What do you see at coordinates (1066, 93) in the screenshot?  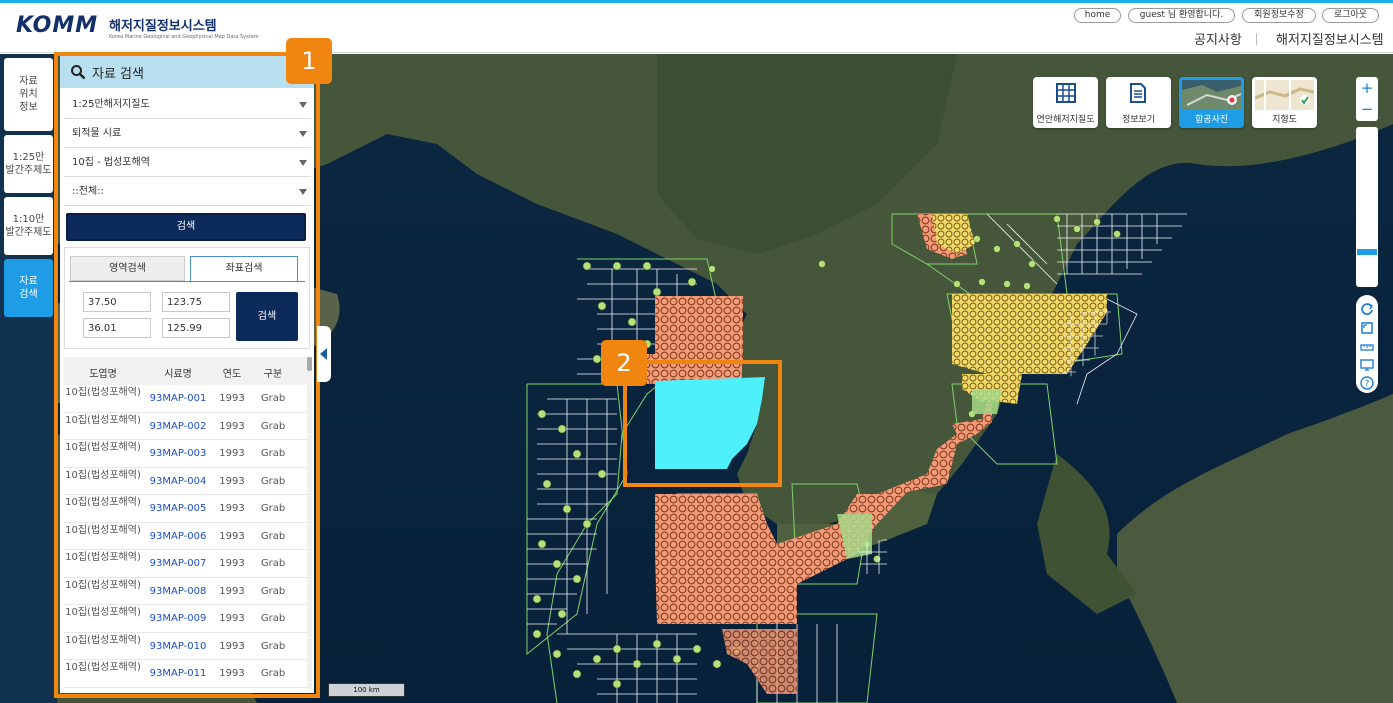 I see `grid-icon` at bounding box center [1066, 93].